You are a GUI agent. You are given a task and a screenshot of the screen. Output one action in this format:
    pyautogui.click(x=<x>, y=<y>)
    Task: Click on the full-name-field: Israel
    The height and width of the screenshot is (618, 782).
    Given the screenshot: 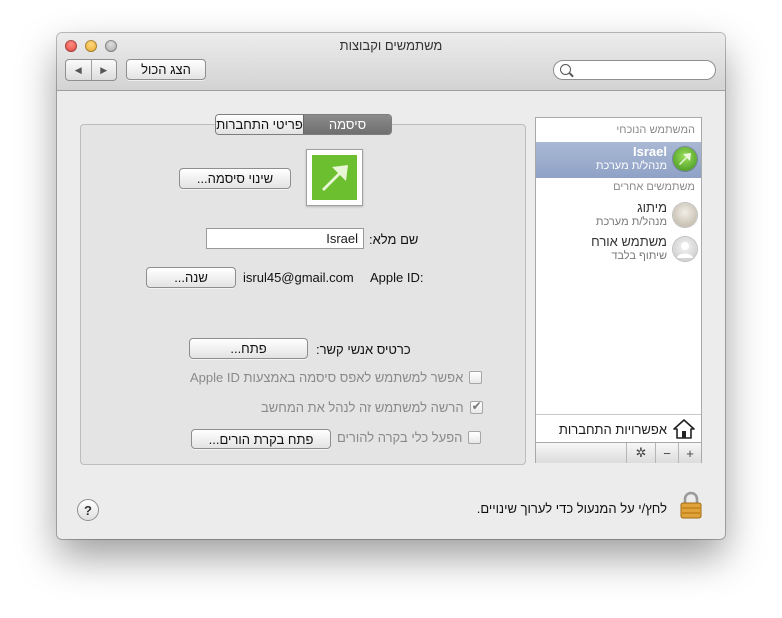 What is the action you would take?
    pyautogui.click(x=285, y=238)
    